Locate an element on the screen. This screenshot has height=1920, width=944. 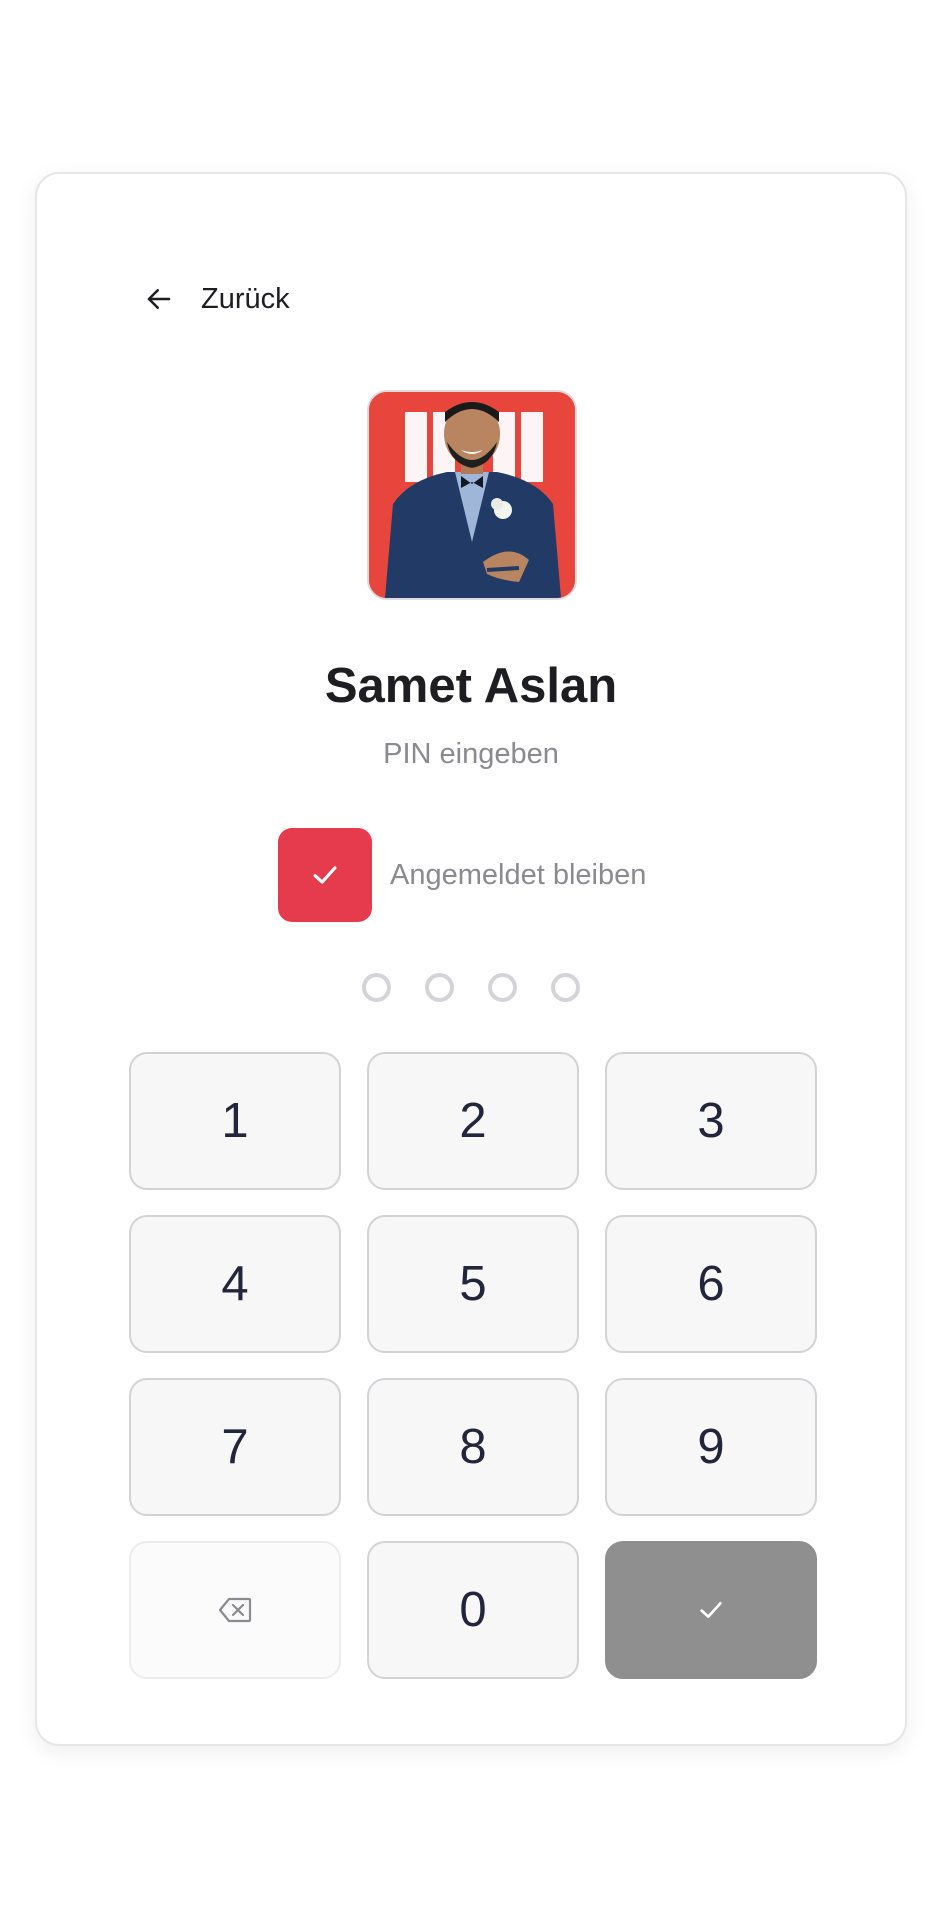
remember-me-checkbox: Angemeldet bleiben is located at coordinates (462, 875).